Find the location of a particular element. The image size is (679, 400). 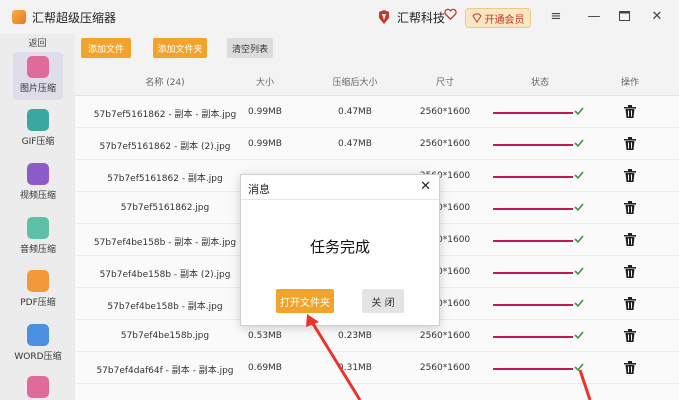

vip-label: 开通会员 is located at coordinates (504, 20).